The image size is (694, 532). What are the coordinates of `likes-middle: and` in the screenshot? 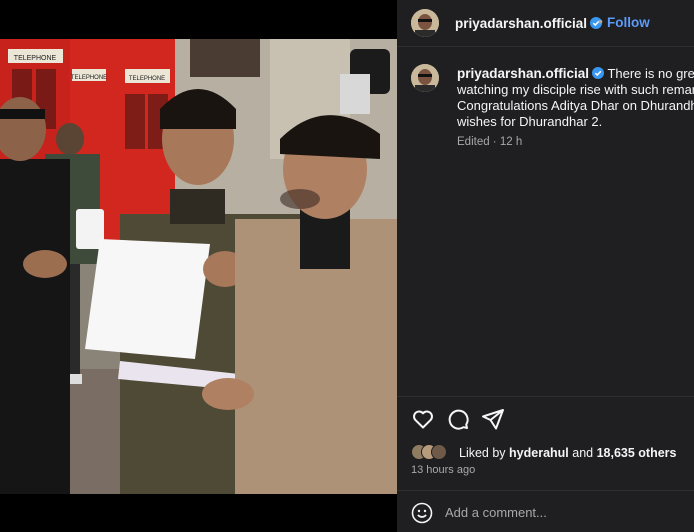 It's located at (582, 453).